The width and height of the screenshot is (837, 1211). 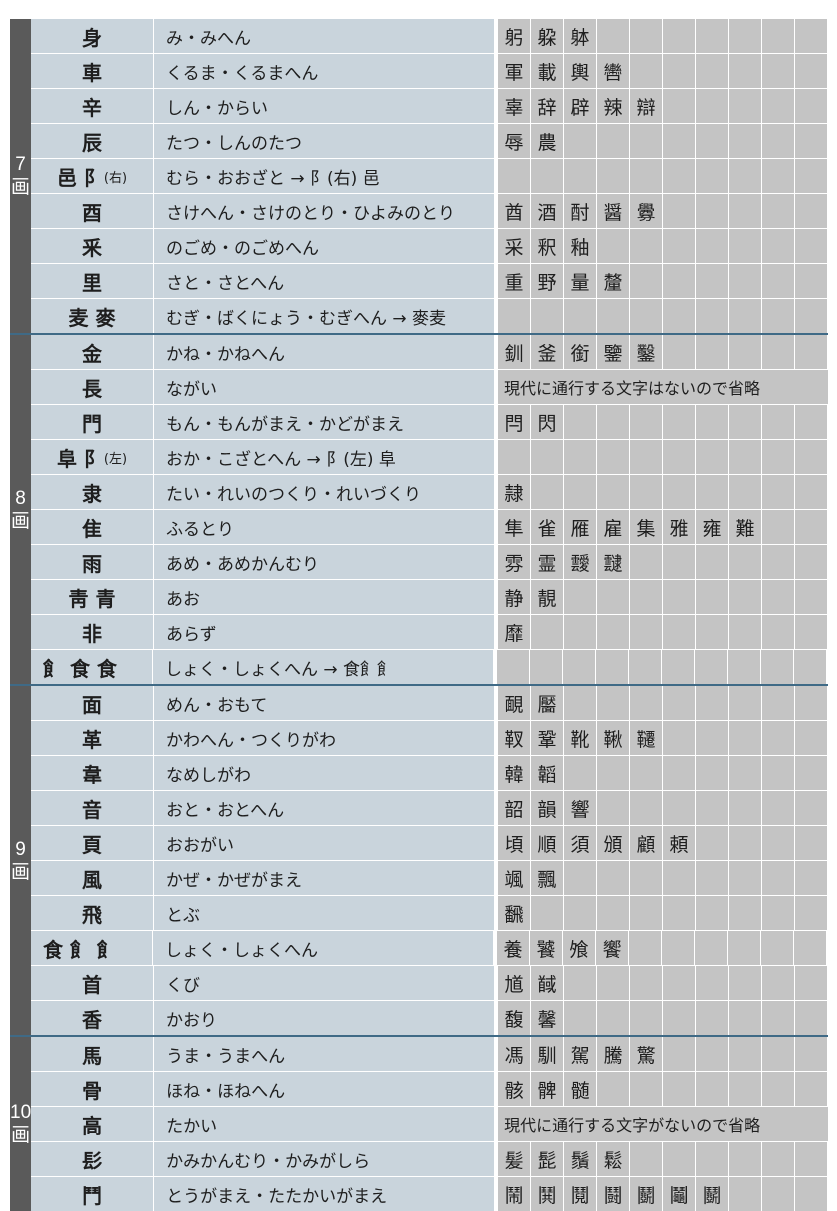 What do you see at coordinates (429, 281) in the screenshot?
I see `table-row: 里 さと・さとへん重野量釐` at bounding box center [429, 281].